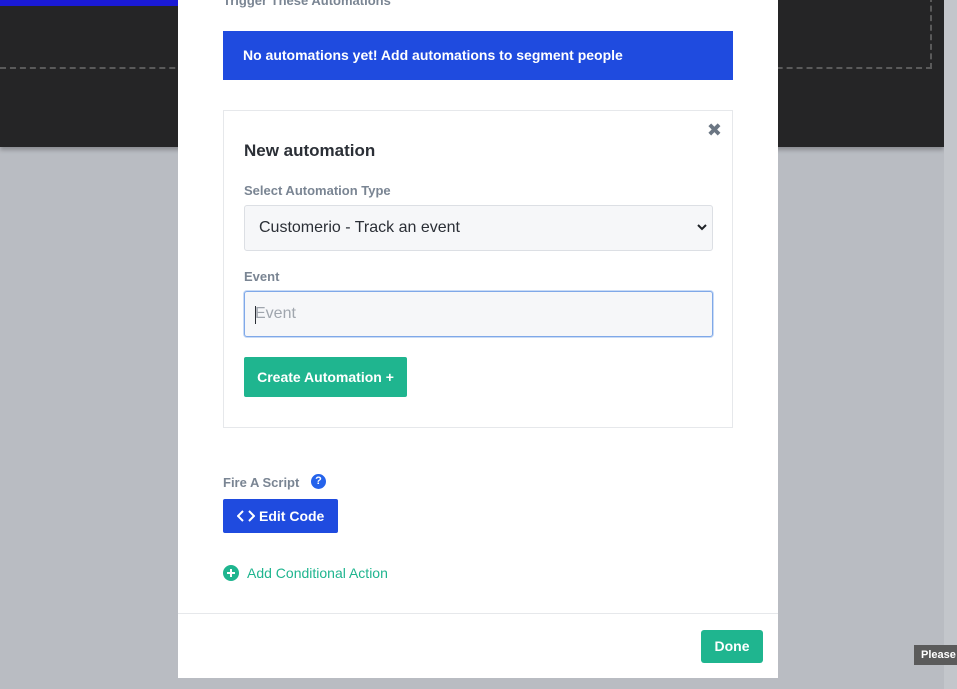 This screenshot has height=689, width=957. Describe the element at coordinates (310, 150) in the screenshot. I see `new-automation-title: New automation` at that location.